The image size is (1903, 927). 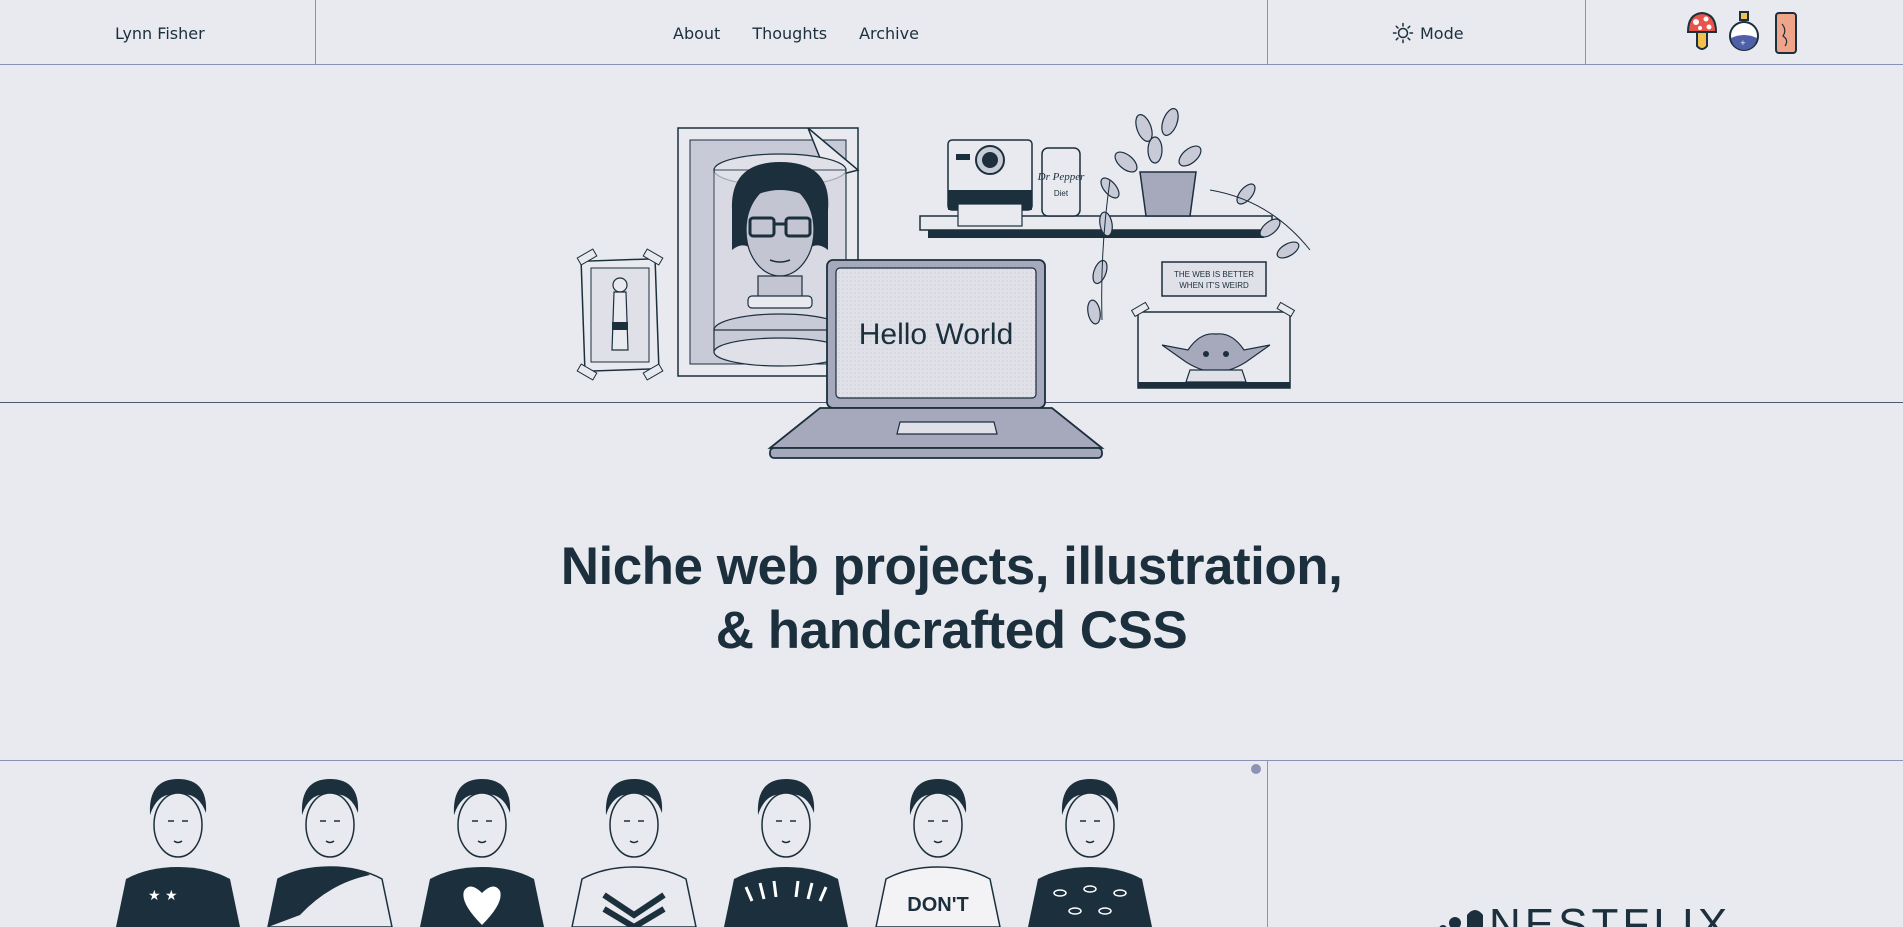 What do you see at coordinates (1442, 33) in the screenshot?
I see `mode-label: Mode` at bounding box center [1442, 33].